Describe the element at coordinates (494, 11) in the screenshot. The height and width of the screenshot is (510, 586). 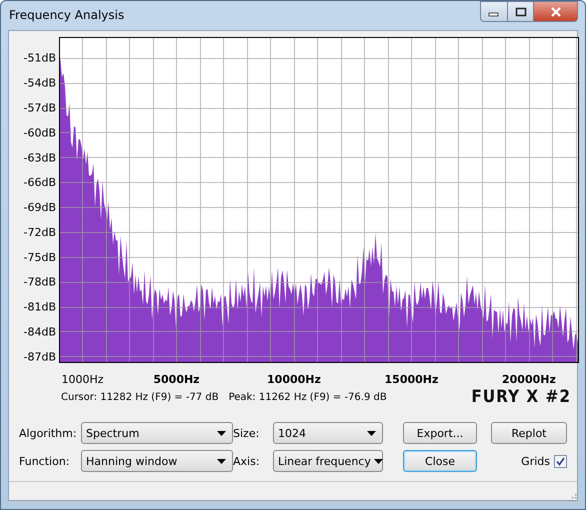
I see `minimize-button` at that location.